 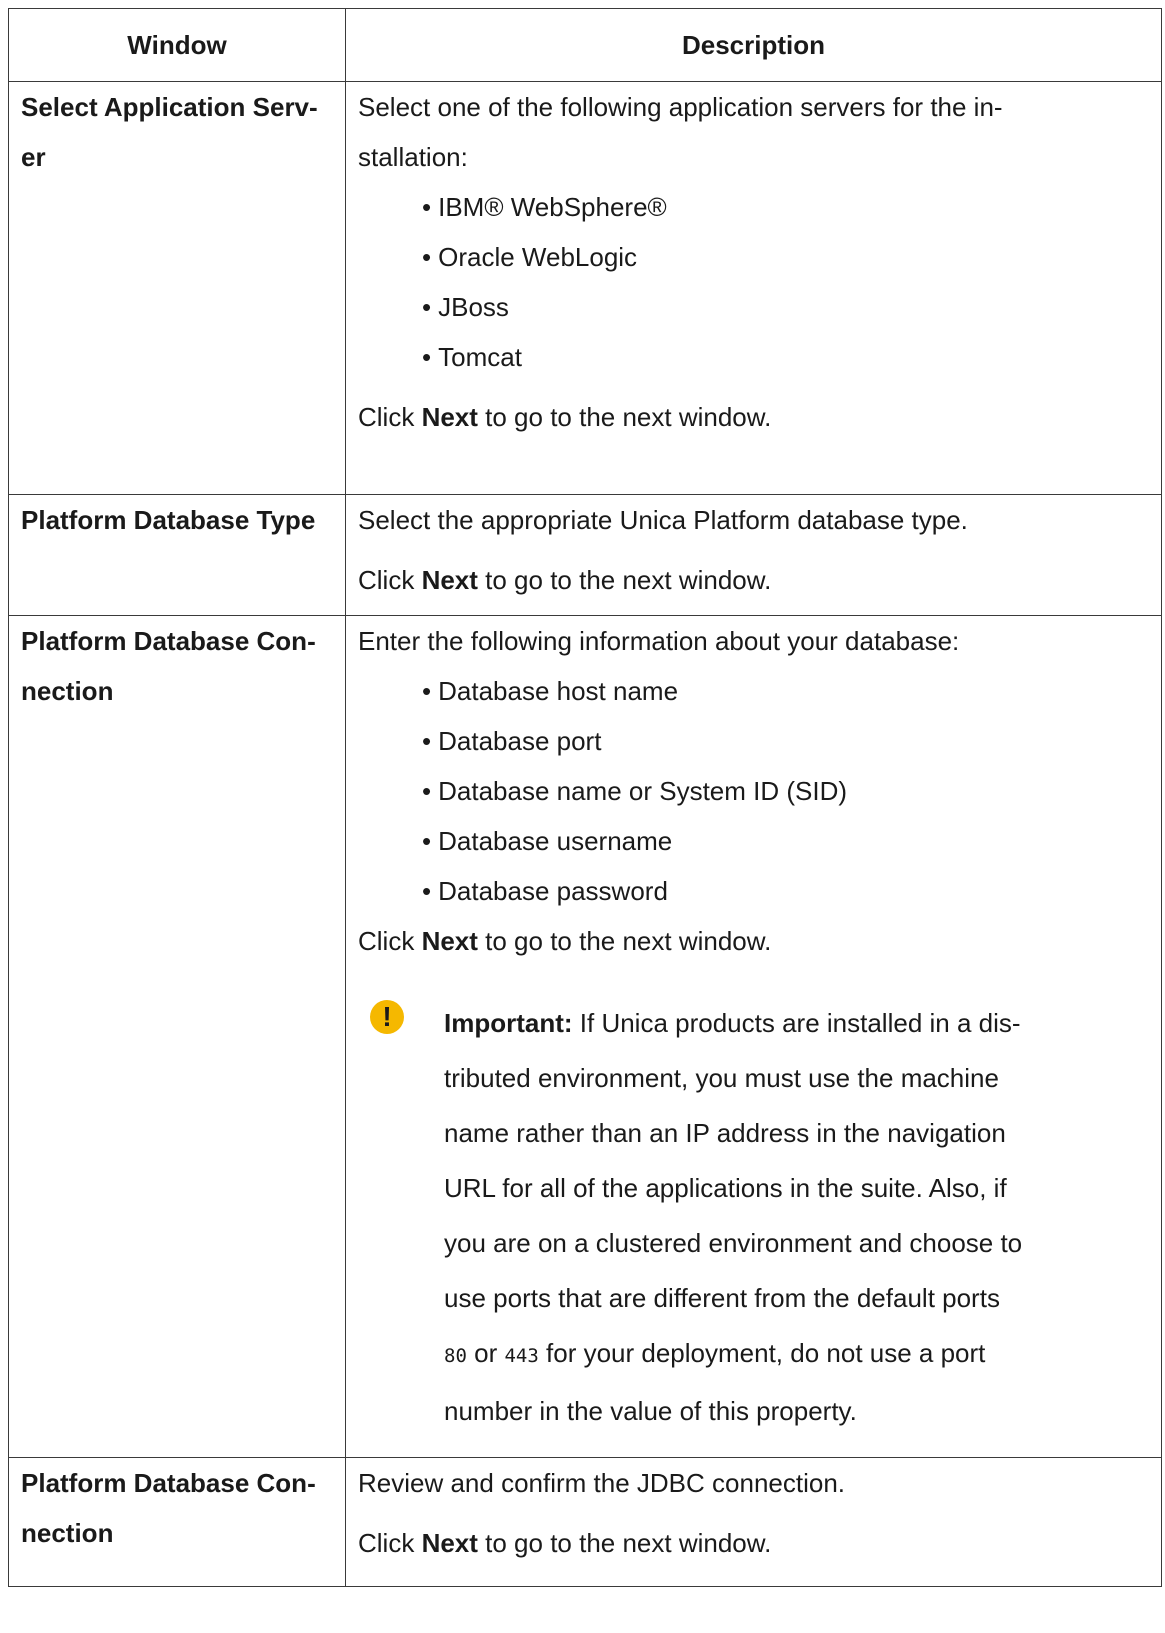 What do you see at coordinates (169, 132) in the screenshot?
I see `window-name-text: Select Application Serv- er` at bounding box center [169, 132].